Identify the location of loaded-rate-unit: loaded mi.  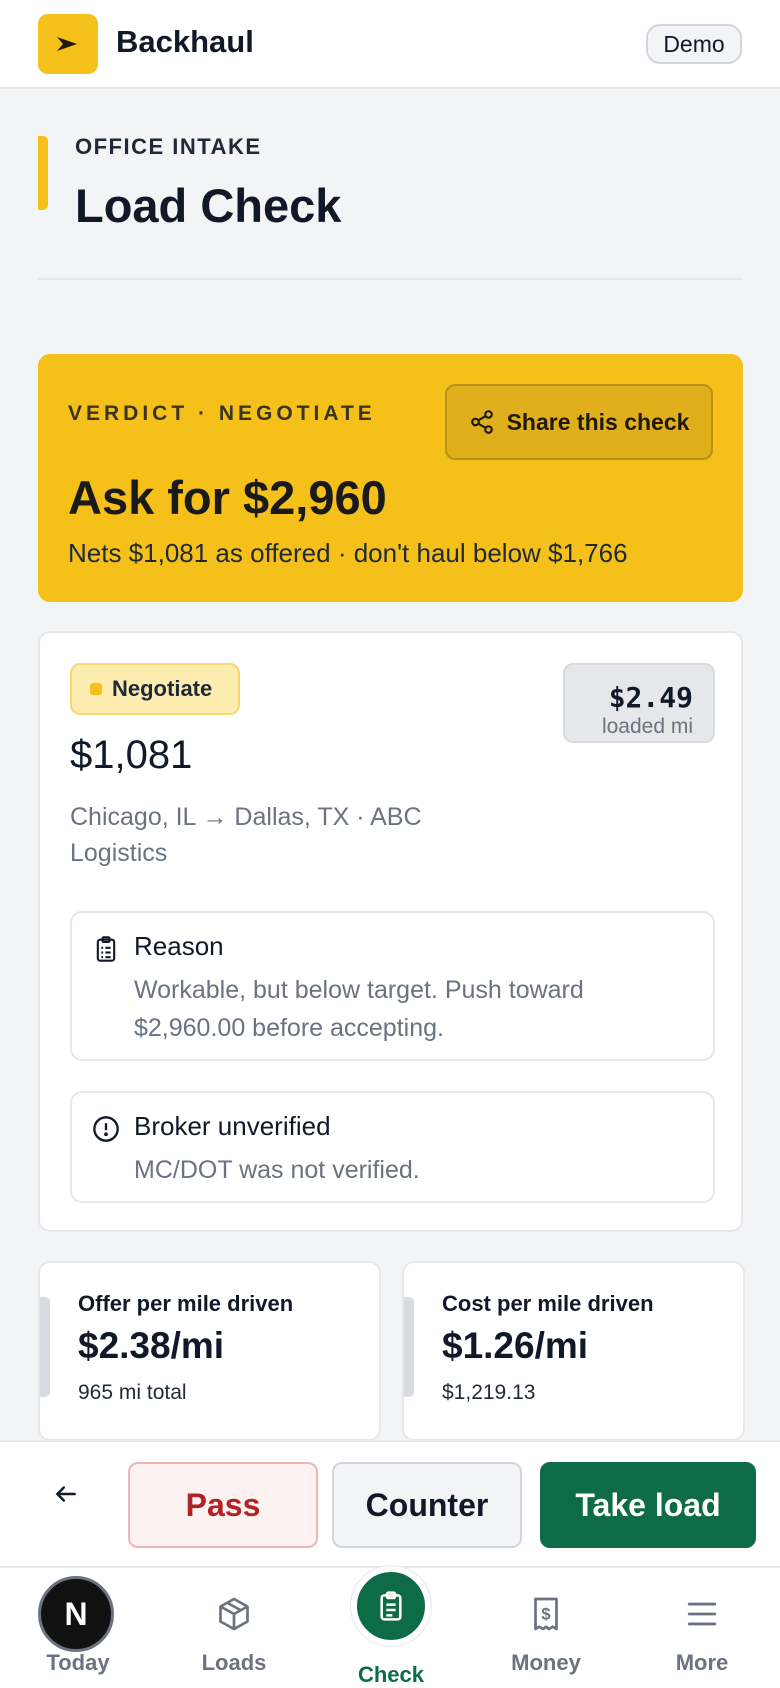
(647, 726).